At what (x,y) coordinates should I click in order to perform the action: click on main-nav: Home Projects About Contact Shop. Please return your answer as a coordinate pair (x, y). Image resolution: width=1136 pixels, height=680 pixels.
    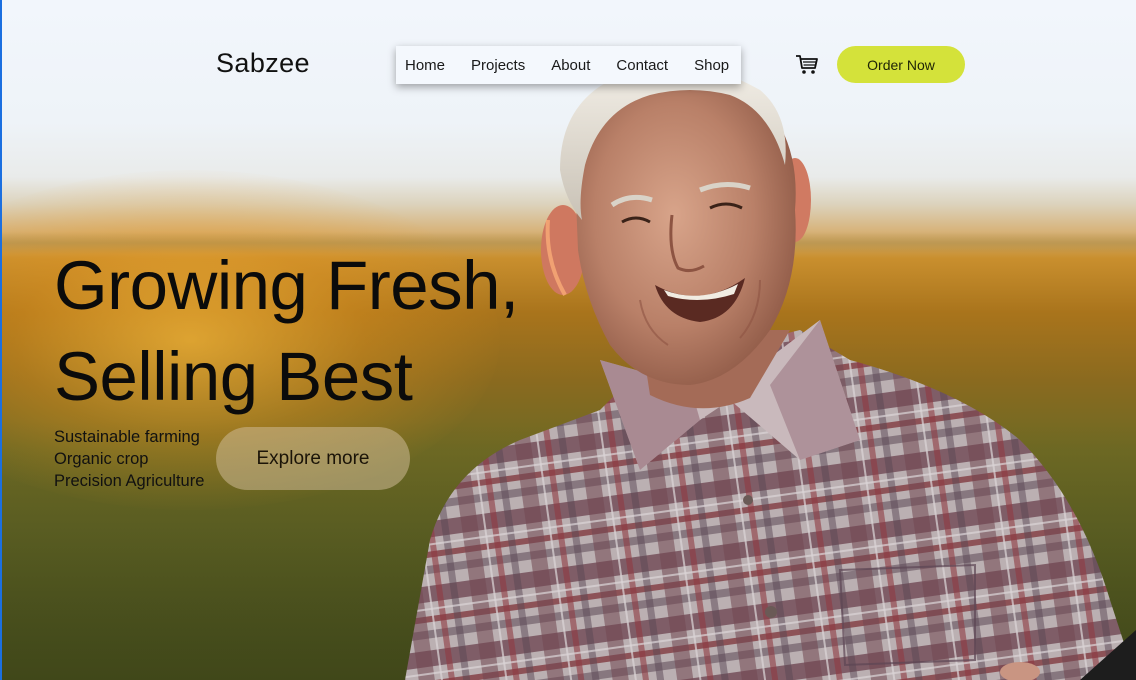
    Looking at the image, I should click on (568, 65).